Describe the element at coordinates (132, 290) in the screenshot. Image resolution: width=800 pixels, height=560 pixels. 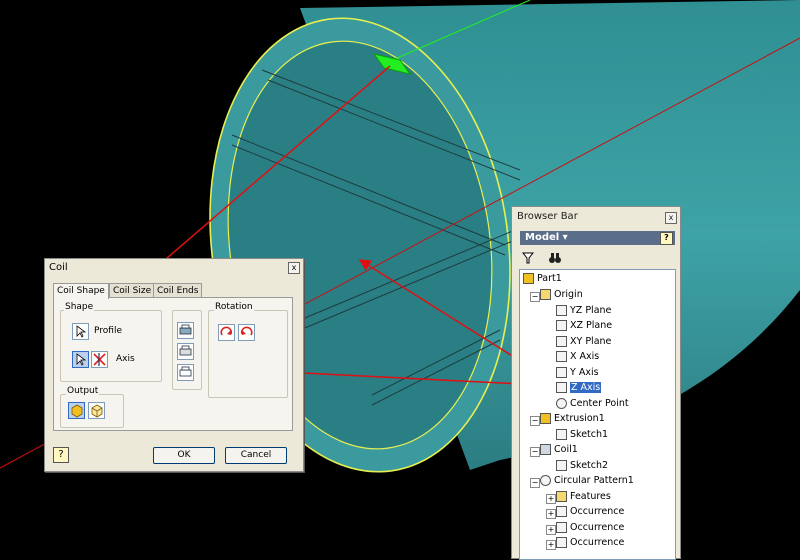
I see `tab-coil-size: Coil Size` at that location.